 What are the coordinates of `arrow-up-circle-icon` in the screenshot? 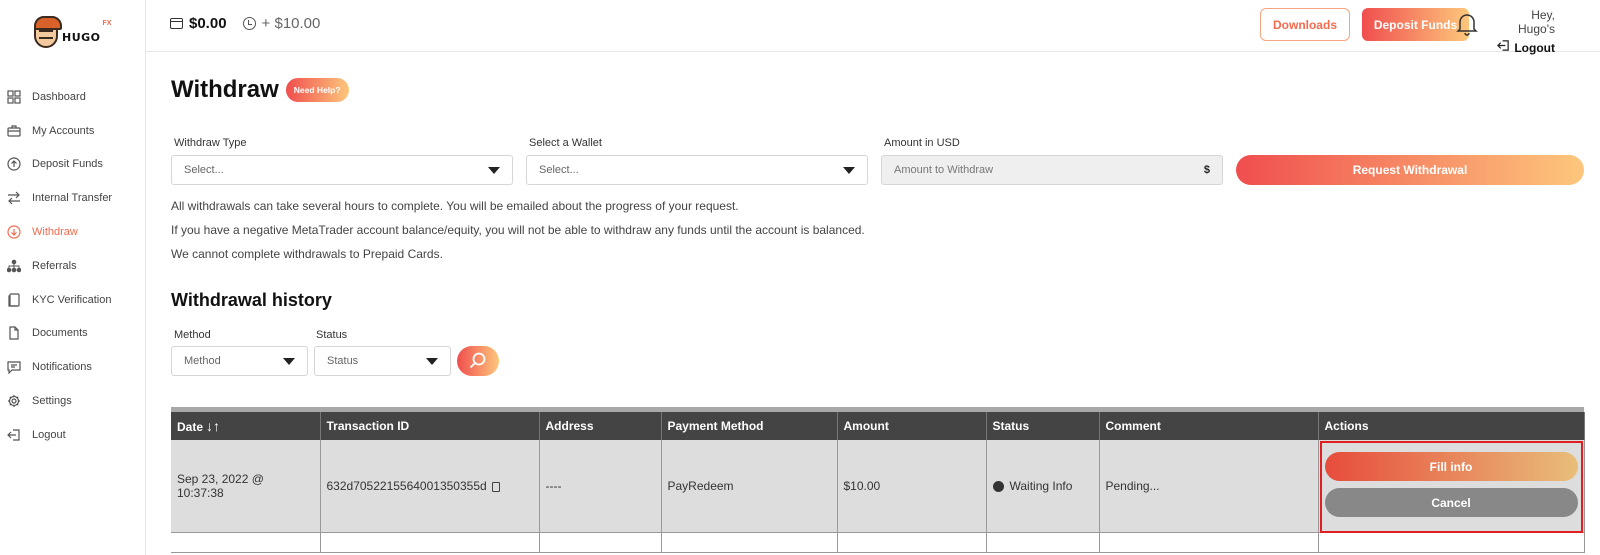 It's located at (14, 164).